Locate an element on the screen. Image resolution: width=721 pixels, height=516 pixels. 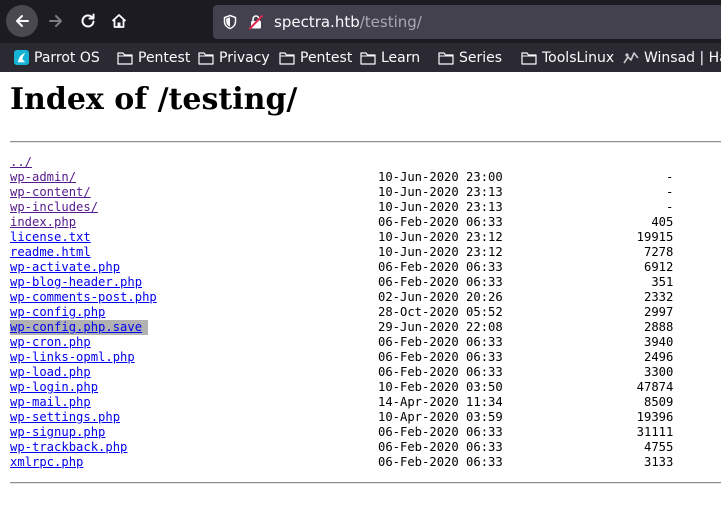
file-link: wp-includes/ is located at coordinates (54, 207).